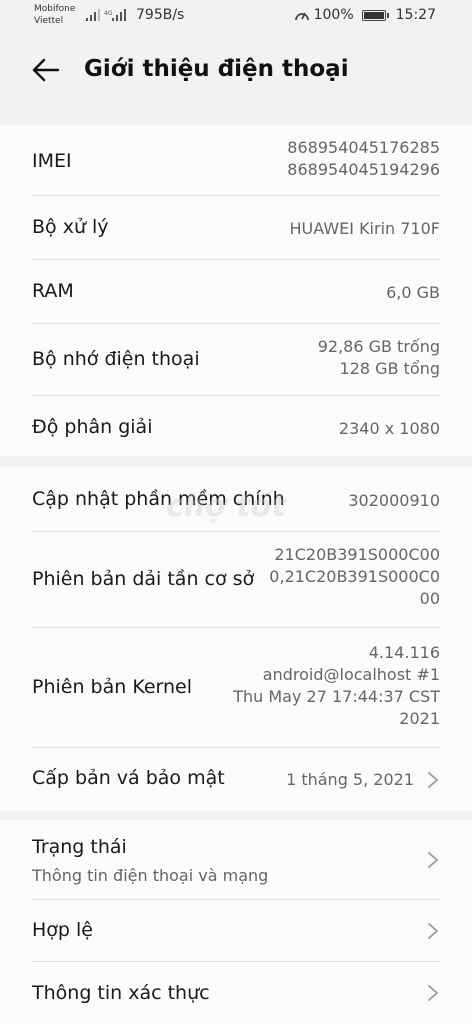  Describe the element at coordinates (301, 16) in the screenshot. I see `speedometer-icon` at that location.